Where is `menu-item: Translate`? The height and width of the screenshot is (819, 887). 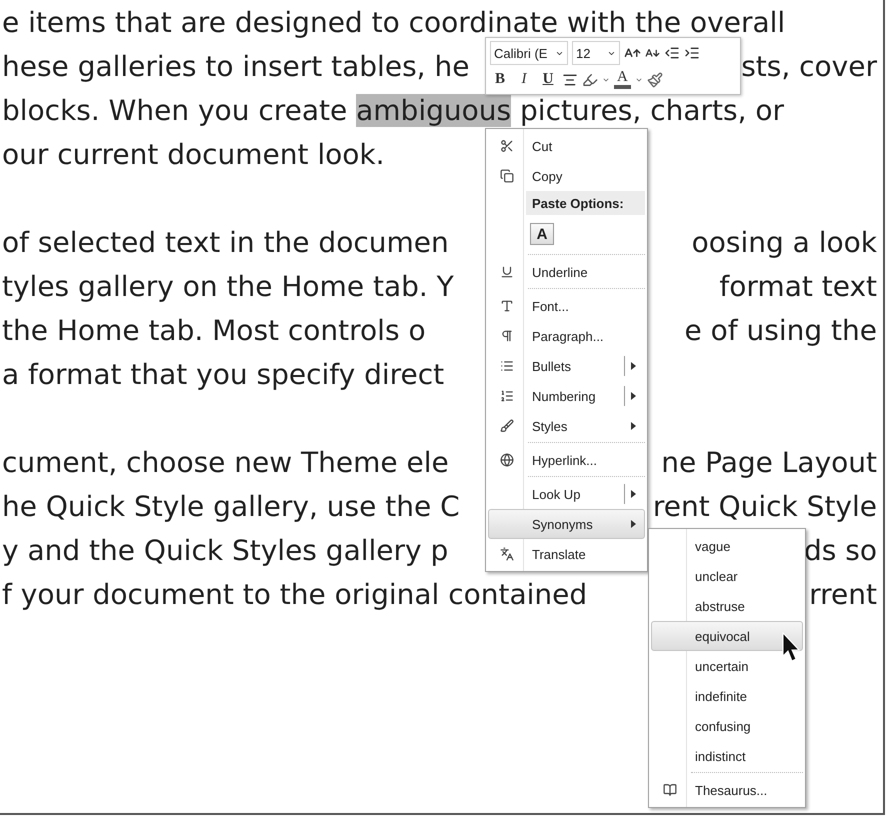
menu-item: Translate is located at coordinates (566, 554).